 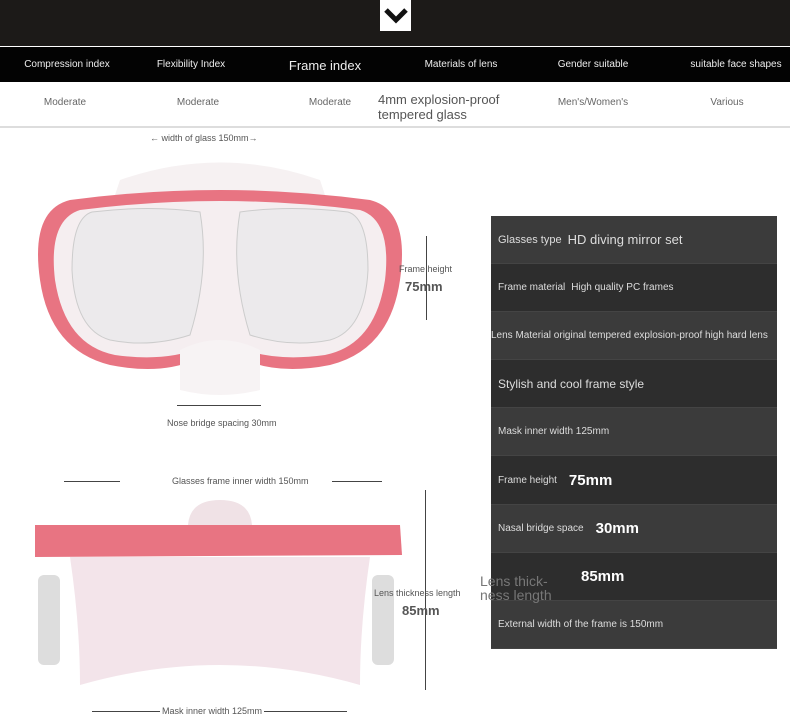 What do you see at coordinates (634, 480) in the screenshot?
I see `spec-row: Frame height 75mm` at bounding box center [634, 480].